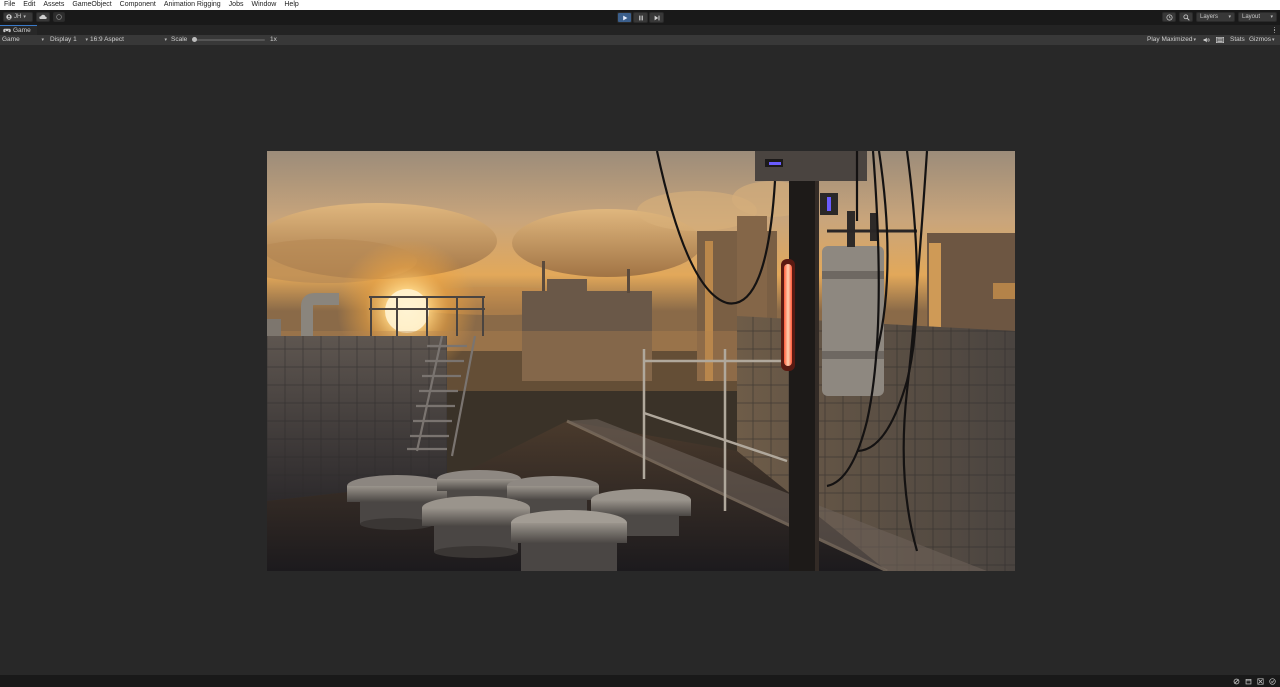 The height and width of the screenshot is (687, 1280). I want to click on account-button: JH ▾, so click(18, 17).